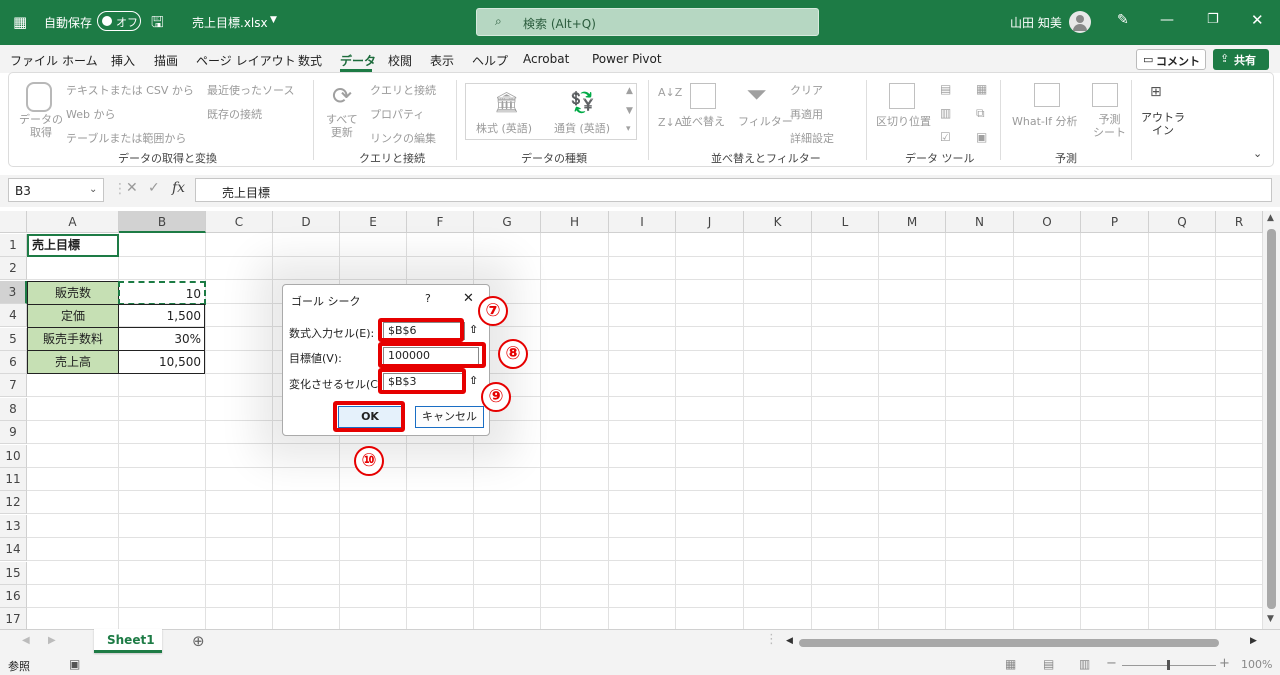 This screenshot has width=1280, height=675. What do you see at coordinates (670, 122) in the screenshot?
I see `sort-desc-icon: Z↓A` at bounding box center [670, 122].